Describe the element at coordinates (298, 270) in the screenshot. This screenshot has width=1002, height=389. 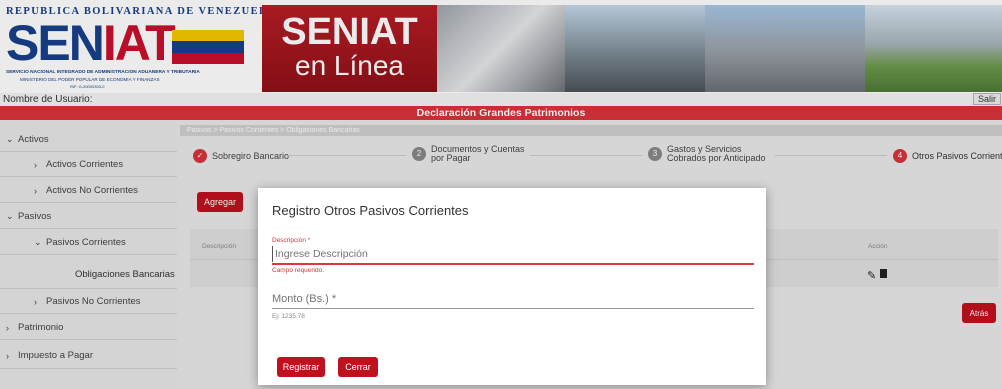
I see `description-error: Campo requerido.` at that location.